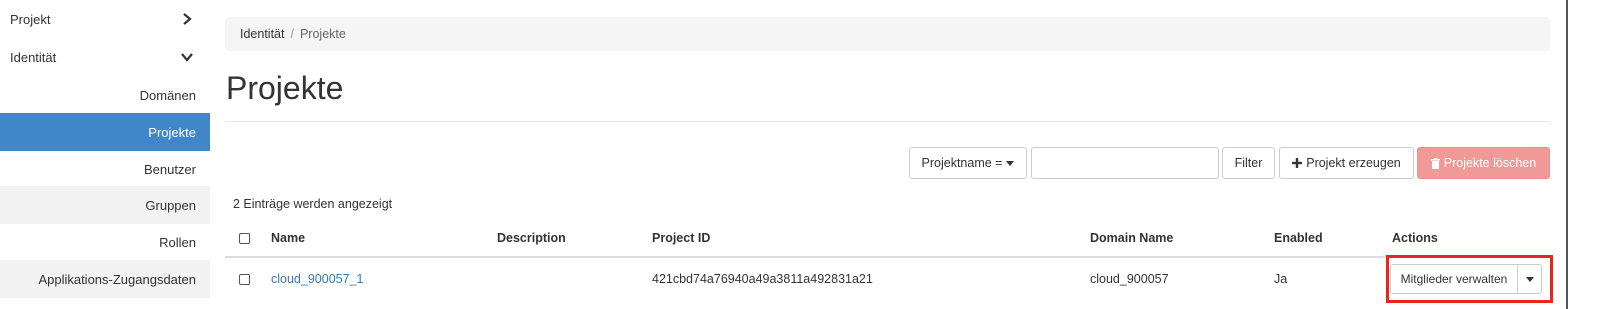  Describe the element at coordinates (105, 169) in the screenshot. I see `sidebar-item-benutzer: Benutzer` at that location.